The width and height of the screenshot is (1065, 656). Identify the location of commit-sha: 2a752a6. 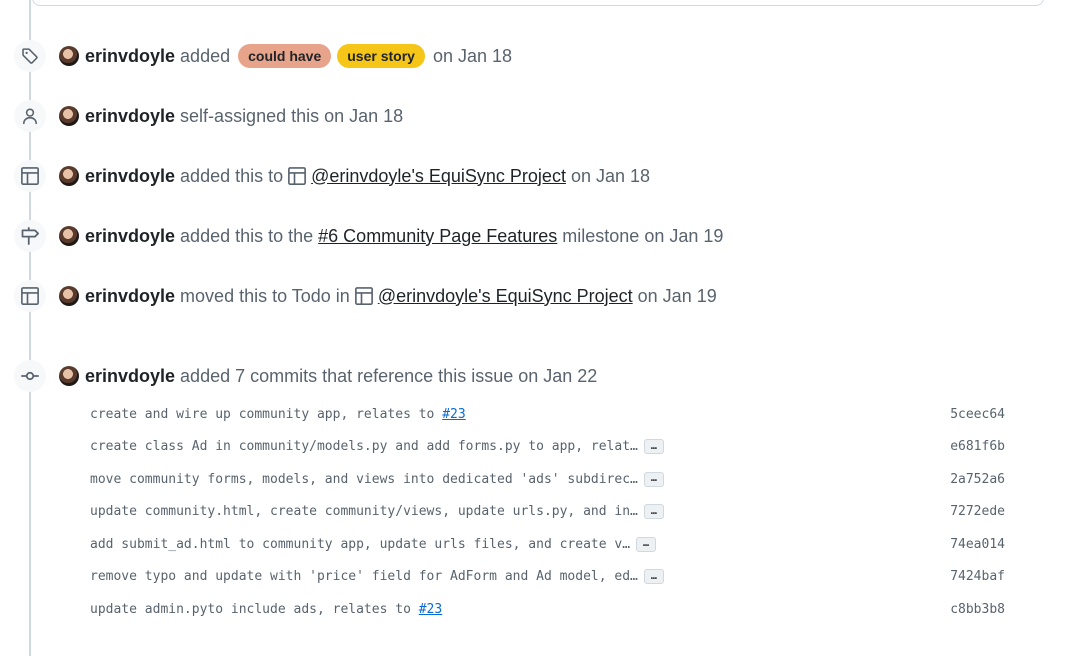
(977, 479).